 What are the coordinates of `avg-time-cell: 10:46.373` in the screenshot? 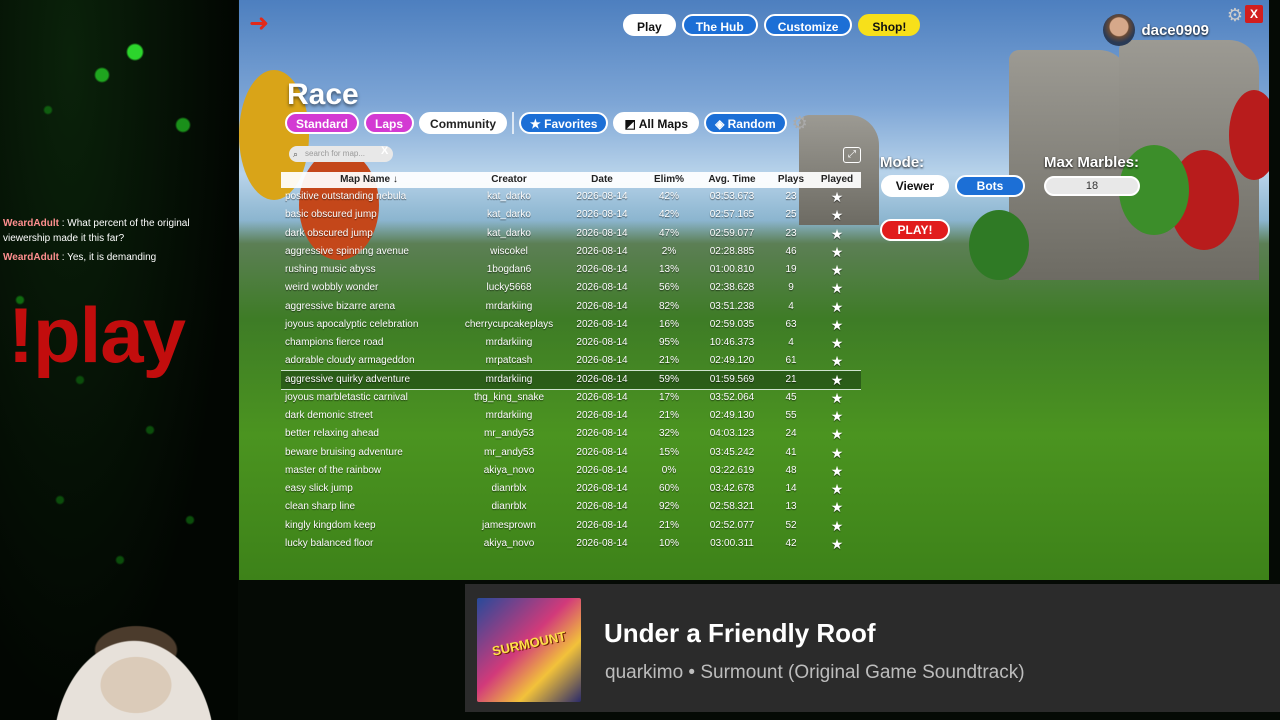 It's located at (732, 342).